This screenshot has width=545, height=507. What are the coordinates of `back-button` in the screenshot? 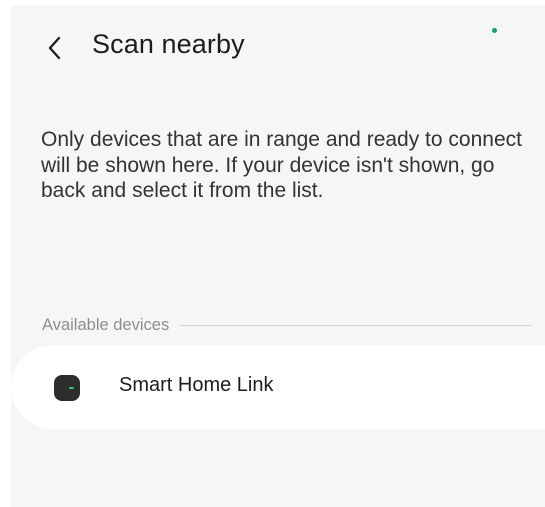 It's located at (55, 48).